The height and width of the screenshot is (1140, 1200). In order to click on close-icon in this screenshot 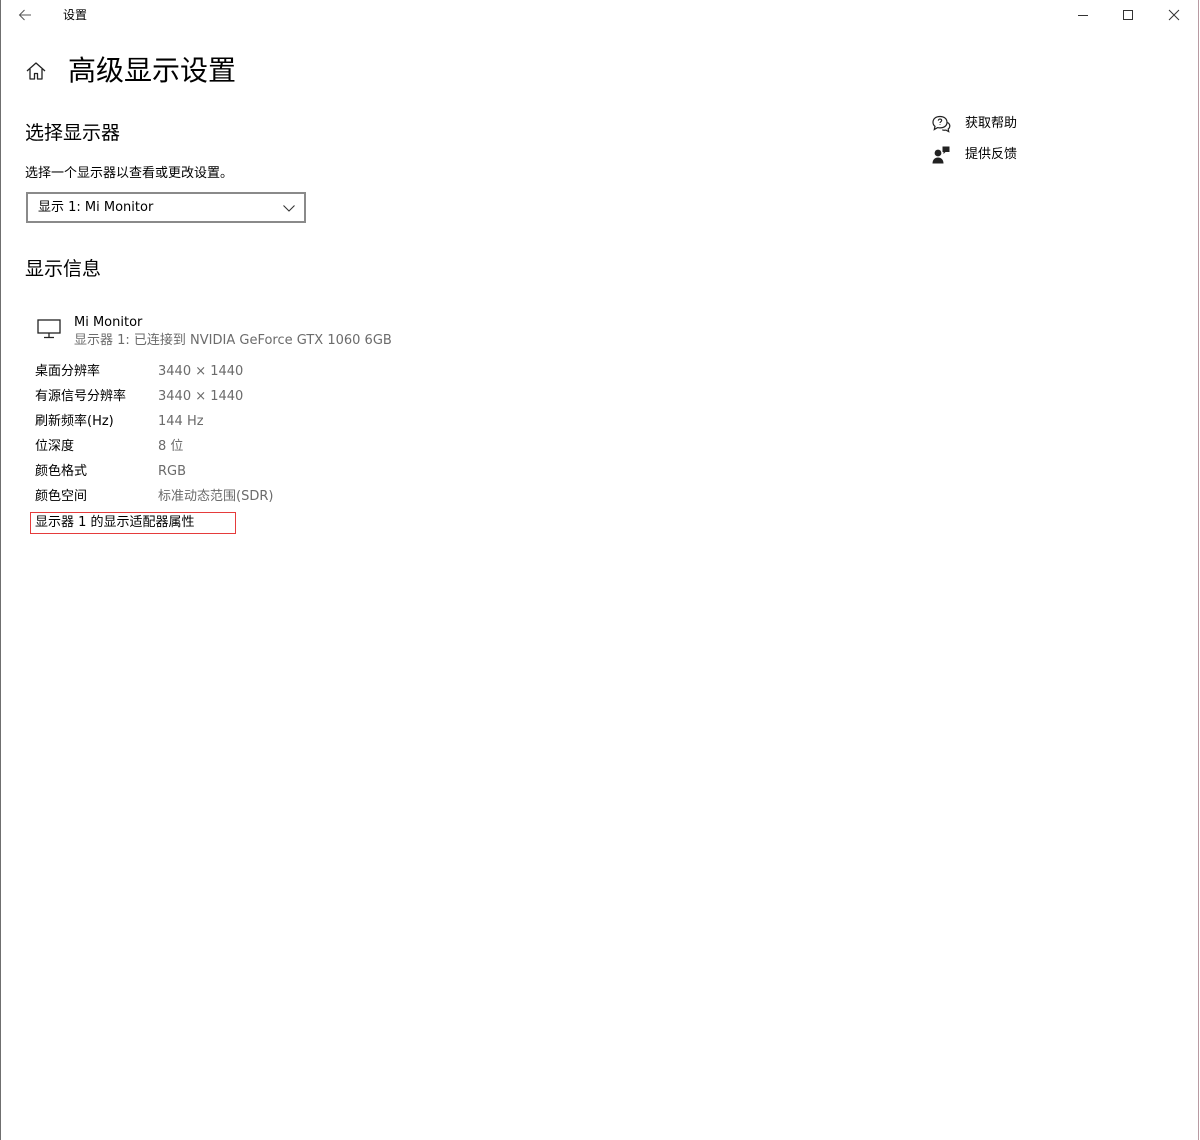, I will do `click(1174, 15)`.